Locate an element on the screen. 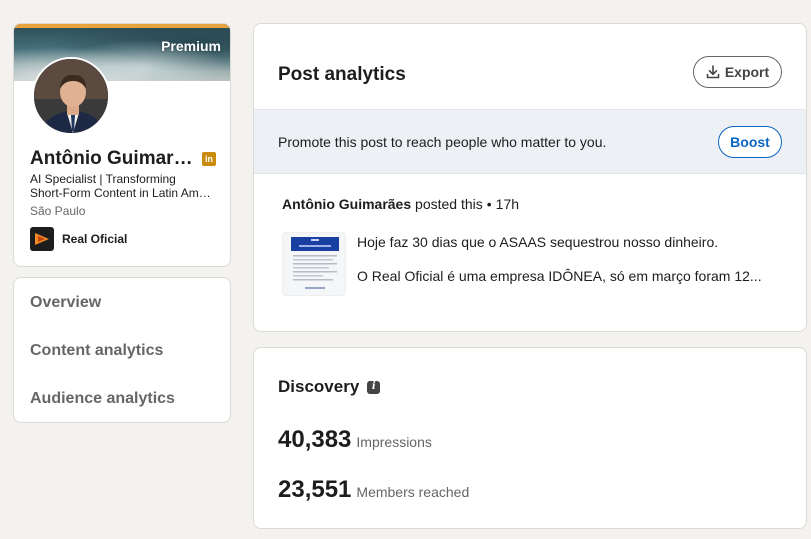 The height and width of the screenshot is (539, 811). post-thumbnail is located at coordinates (314, 264).